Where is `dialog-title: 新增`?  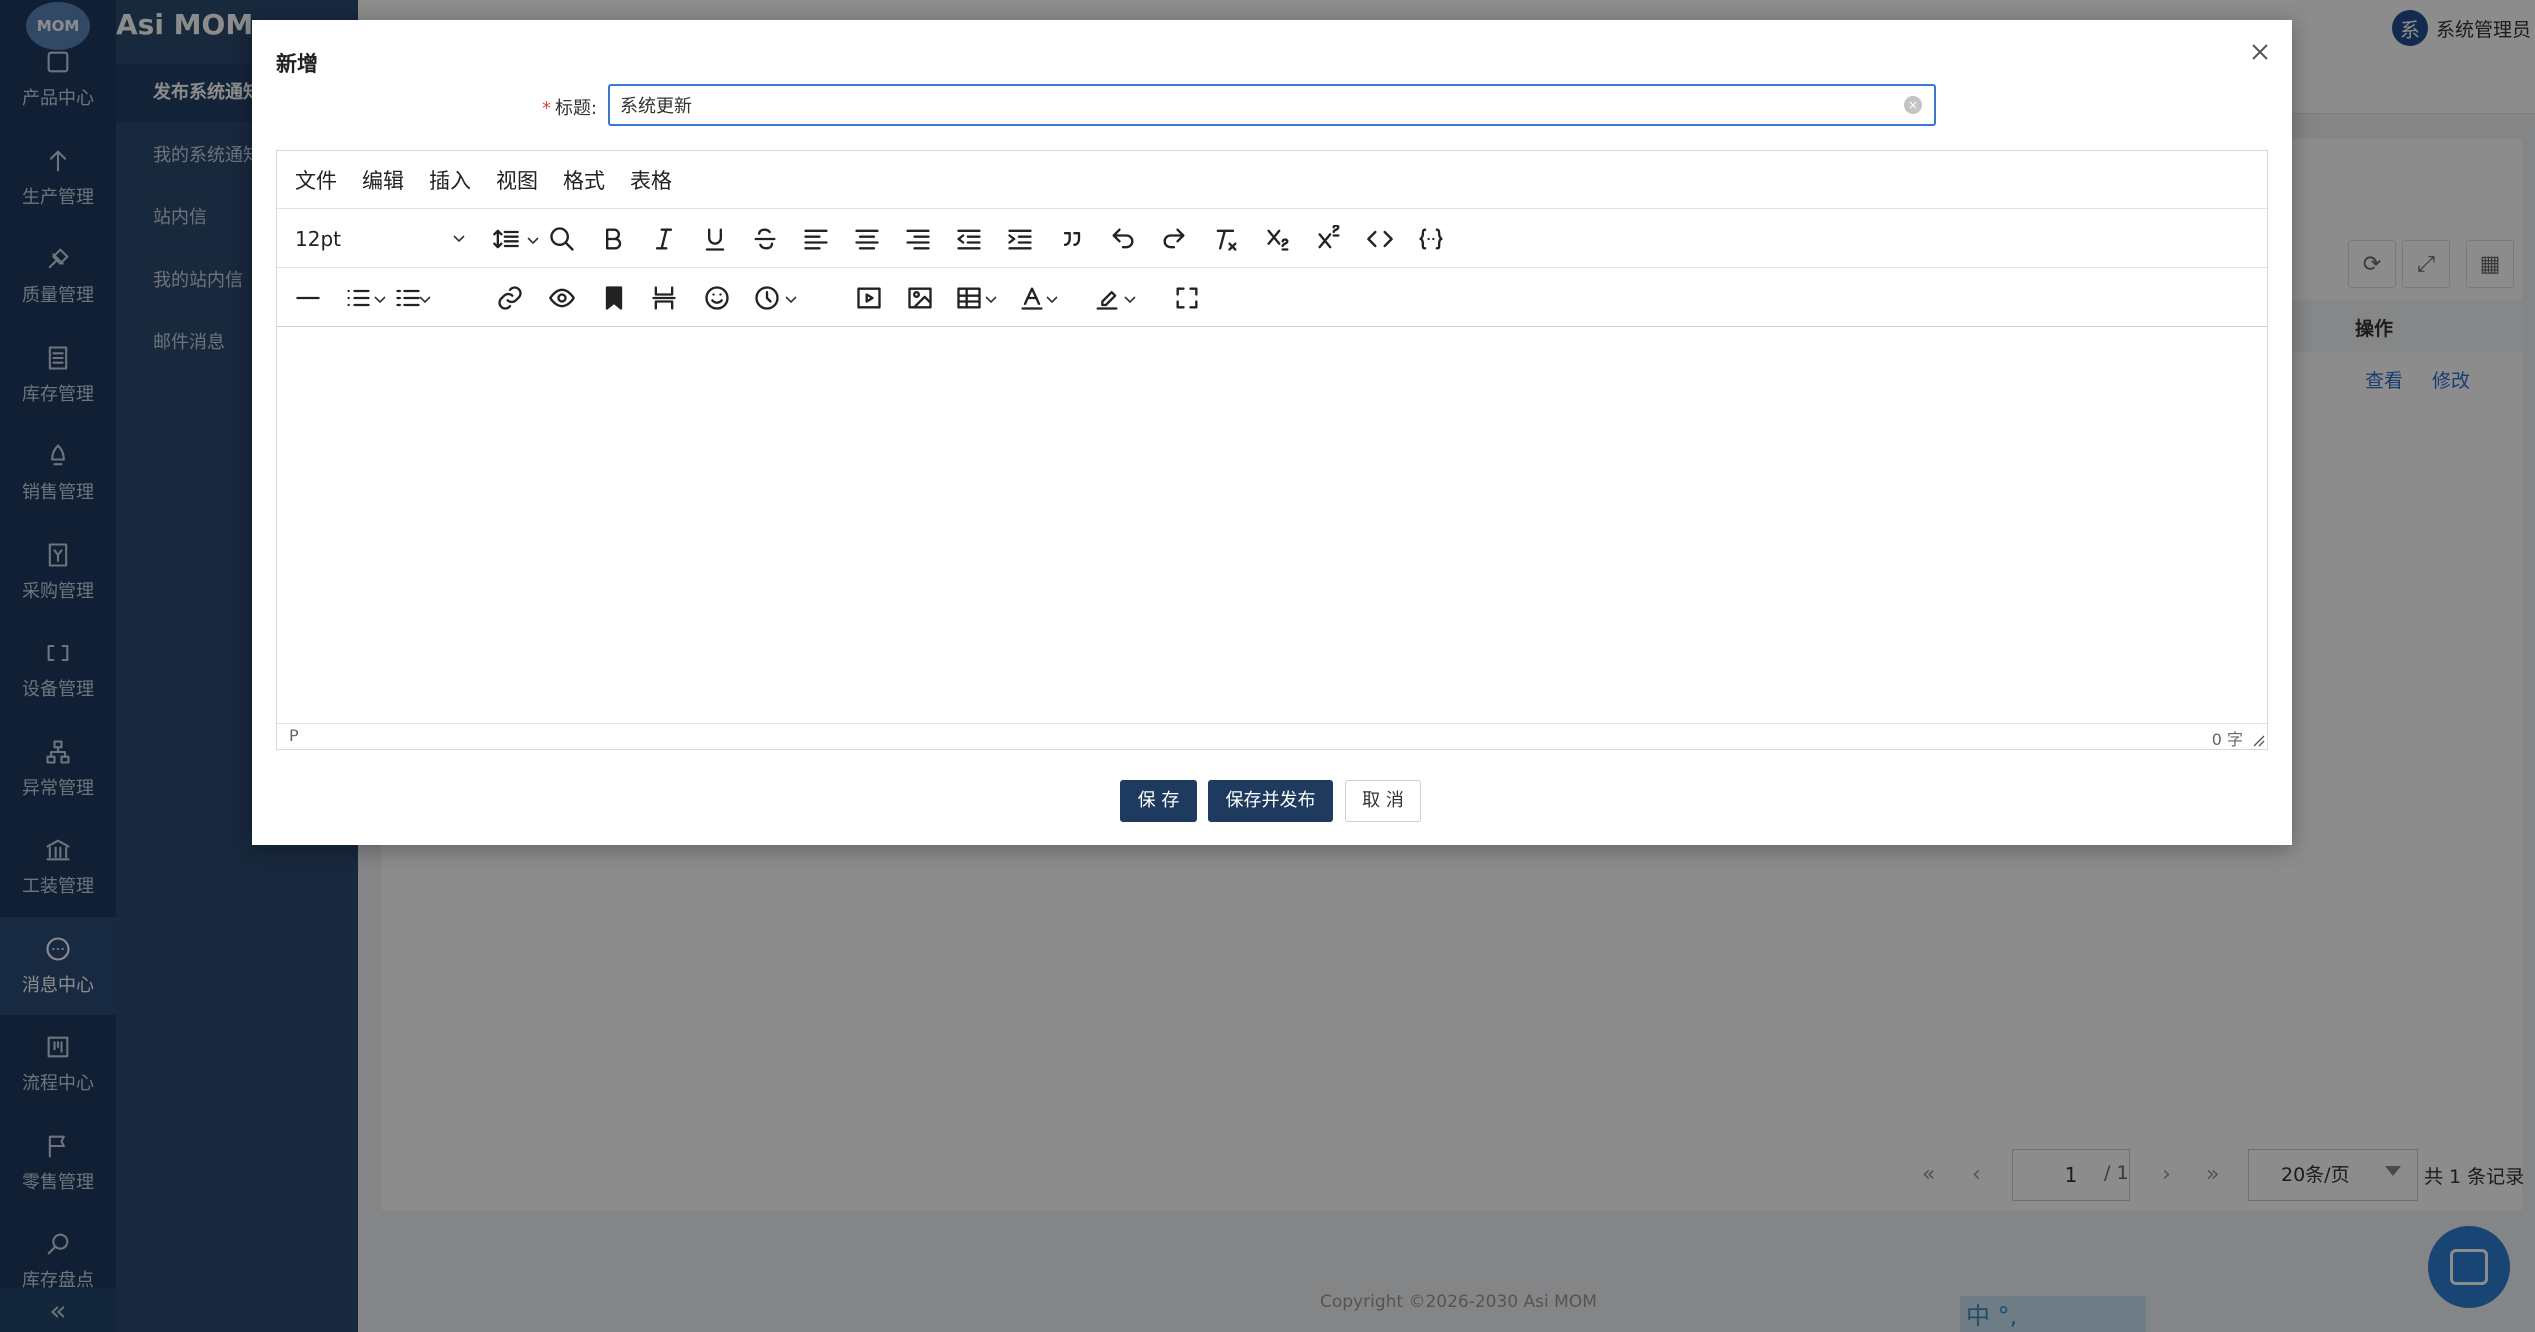 dialog-title: 新增 is located at coordinates (297, 64).